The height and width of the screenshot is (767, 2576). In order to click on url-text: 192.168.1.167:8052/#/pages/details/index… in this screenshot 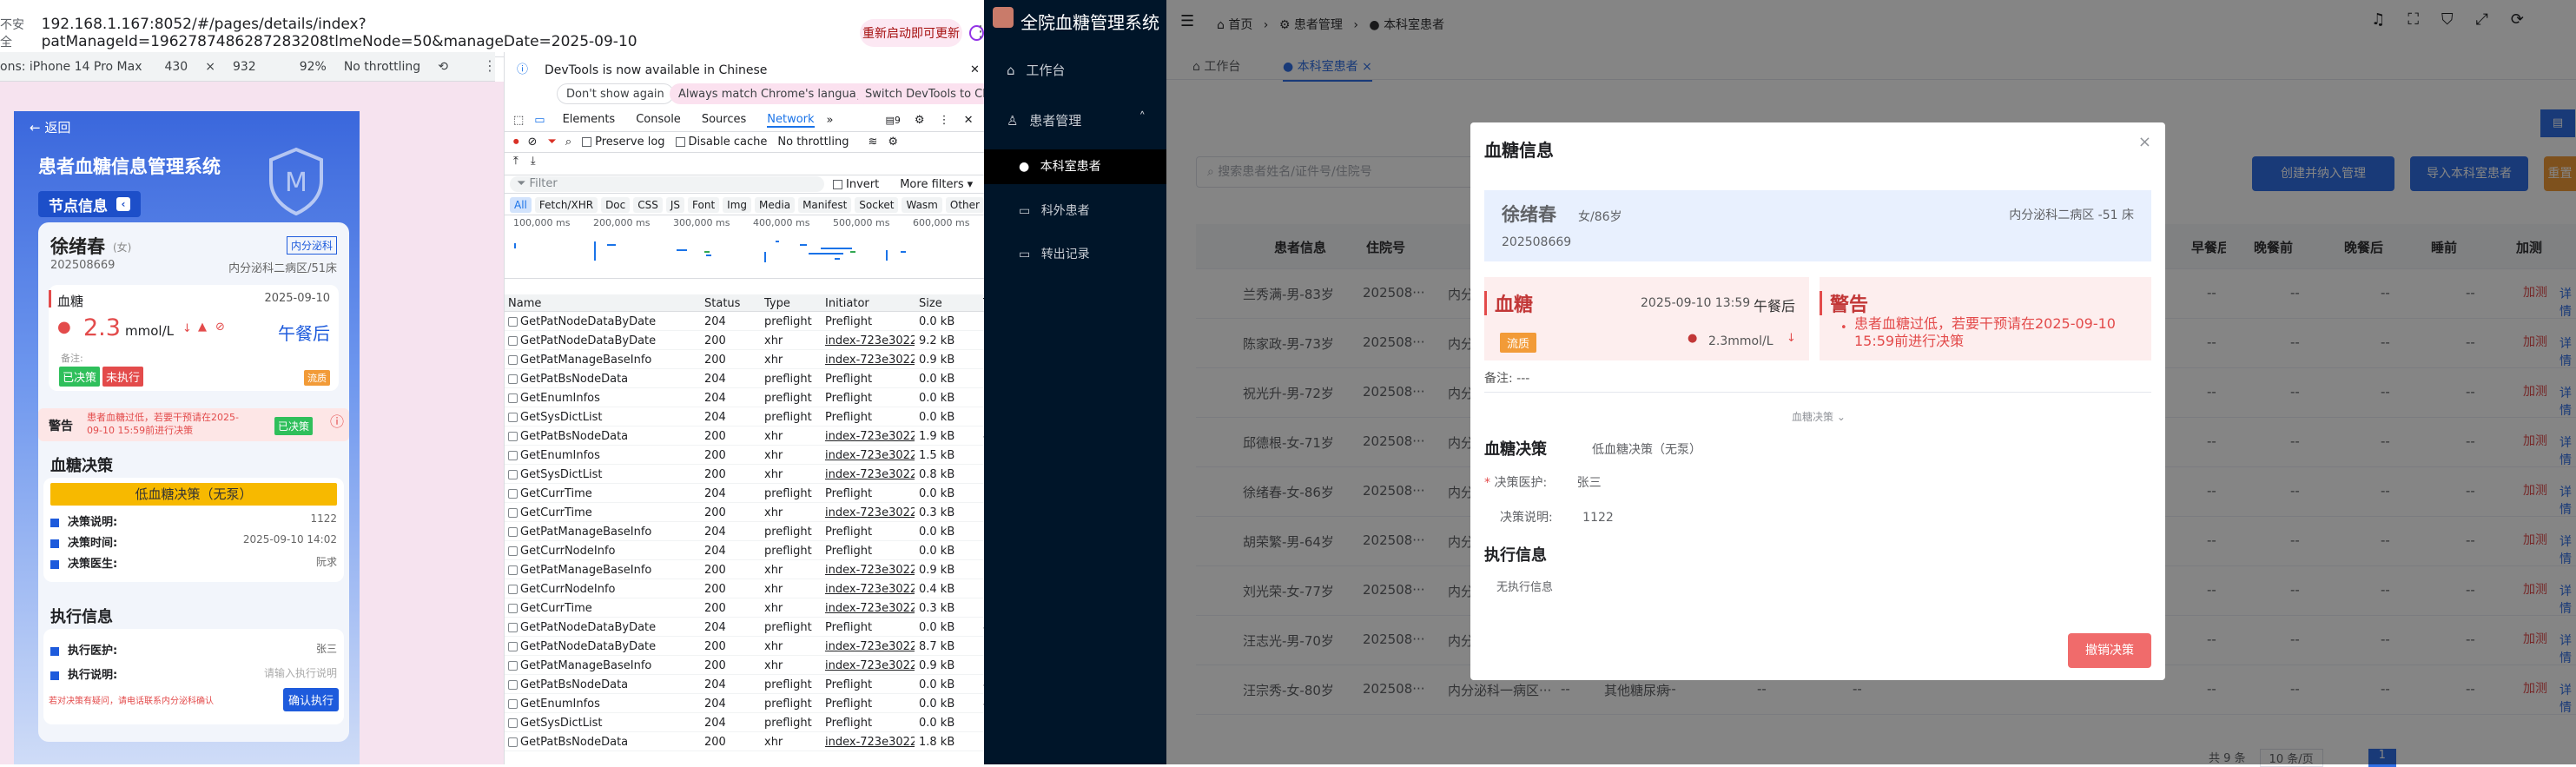, I will do `click(476, 33)`.